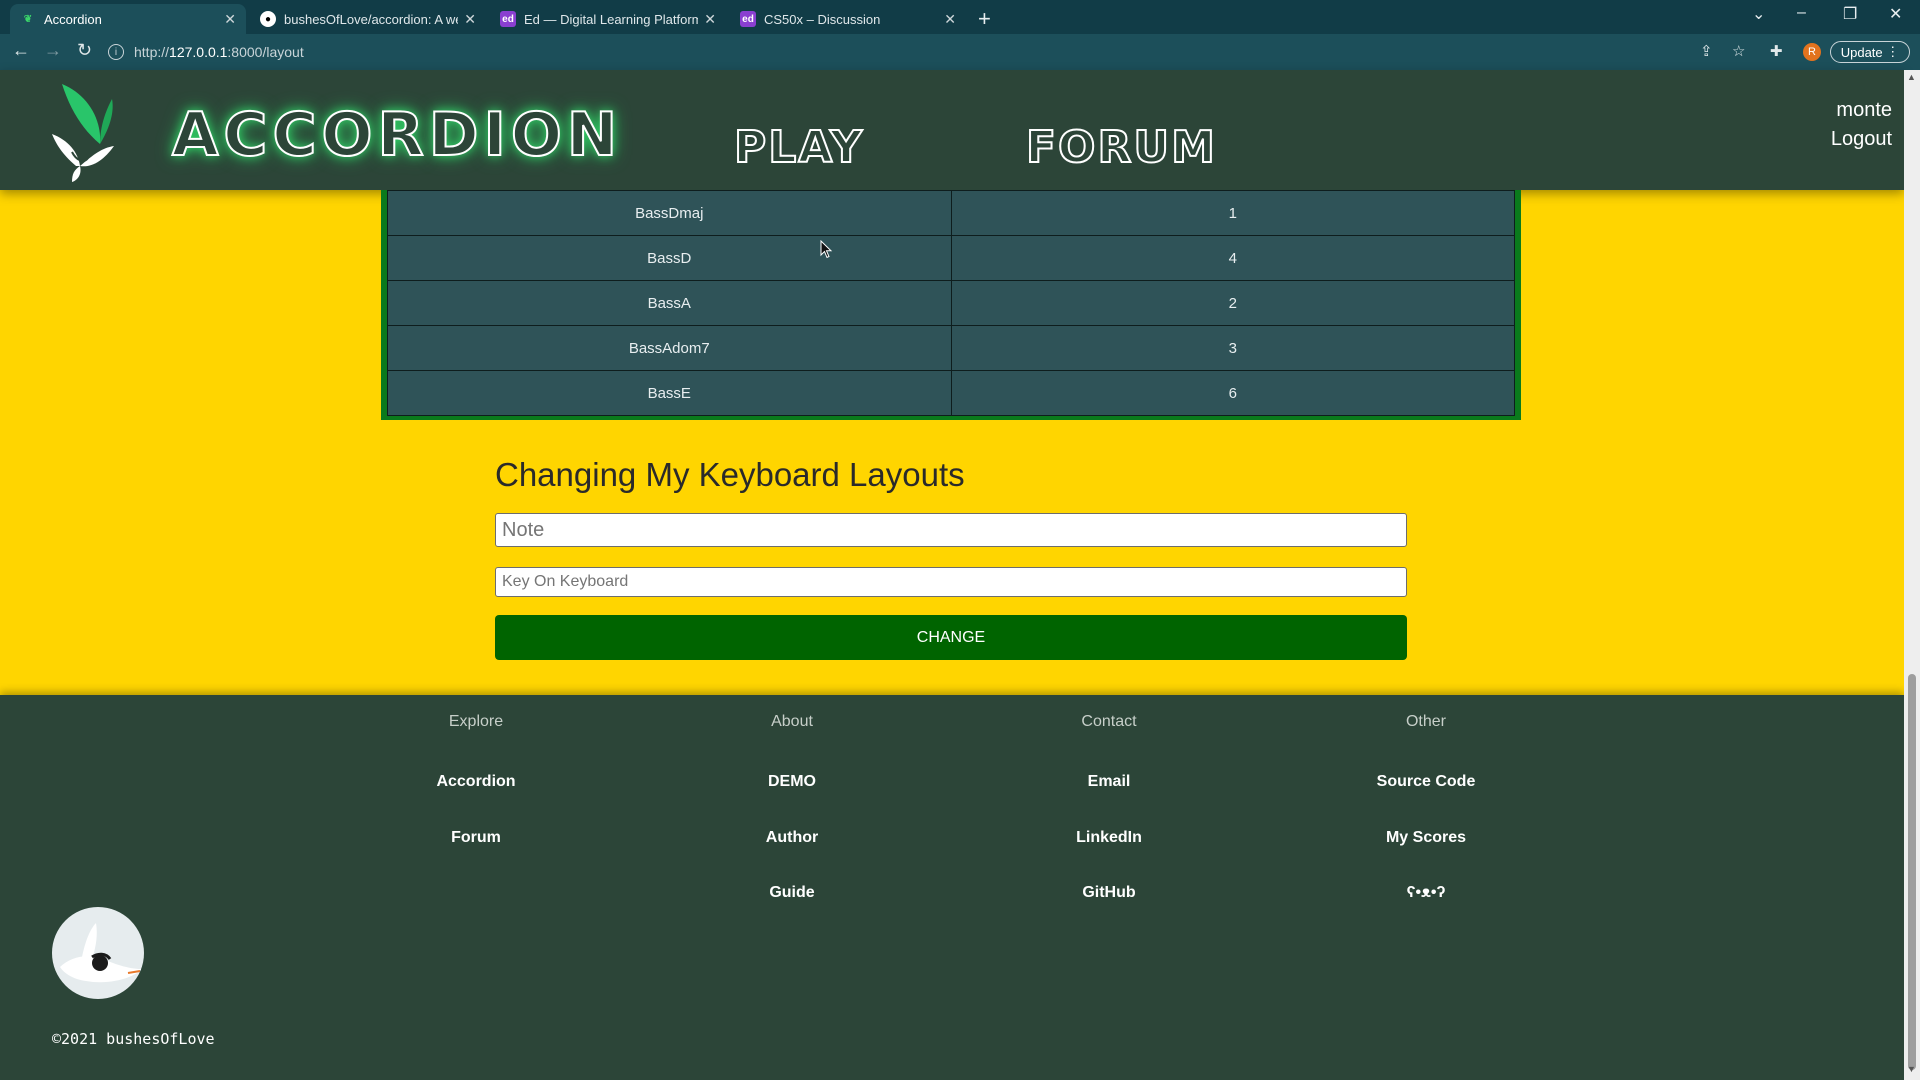 This screenshot has width=1920, height=1080. Describe the element at coordinates (952, 130) in the screenshot. I see `site-header: ACCORDION PLAY FORUM monte Logout` at that location.